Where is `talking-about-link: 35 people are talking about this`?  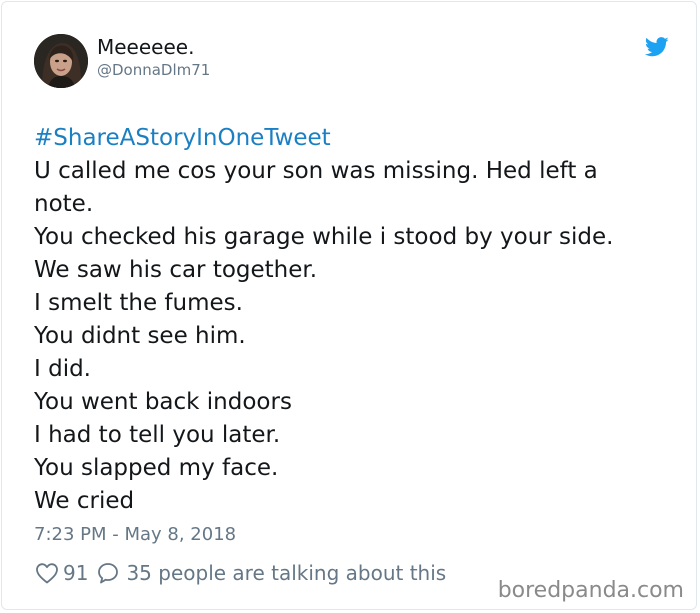 talking-about-link: 35 people are talking about this is located at coordinates (286, 573).